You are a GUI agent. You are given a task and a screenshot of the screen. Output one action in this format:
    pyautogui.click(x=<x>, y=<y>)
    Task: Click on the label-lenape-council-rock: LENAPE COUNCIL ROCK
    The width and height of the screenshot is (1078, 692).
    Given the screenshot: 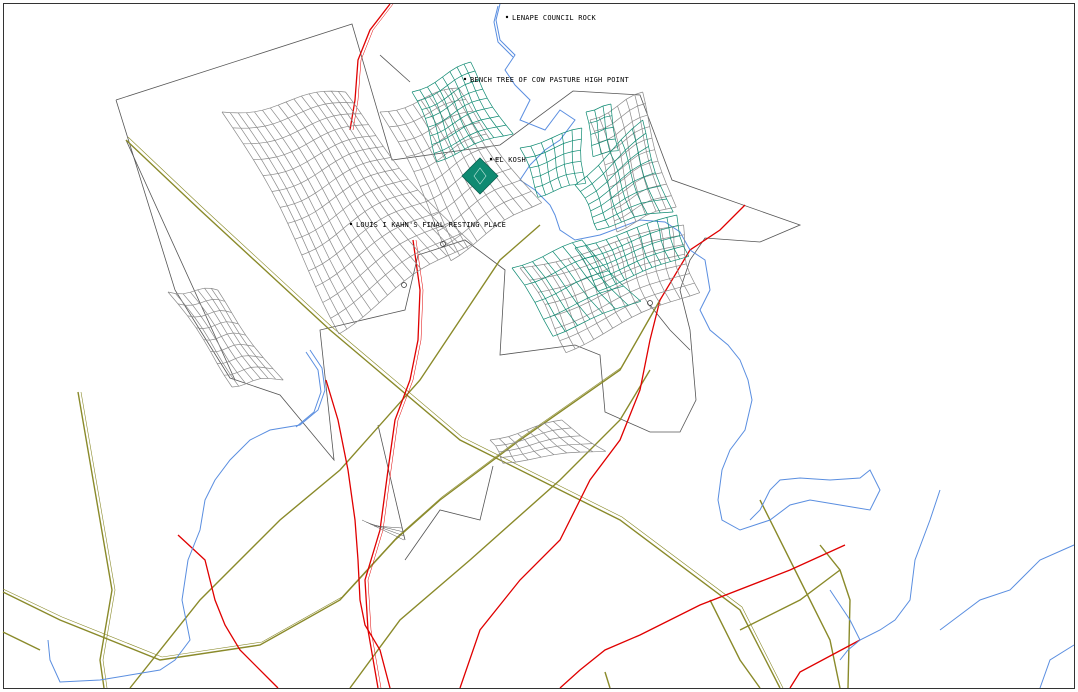 What is the action you would take?
    pyautogui.click(x=554, y=18)
    